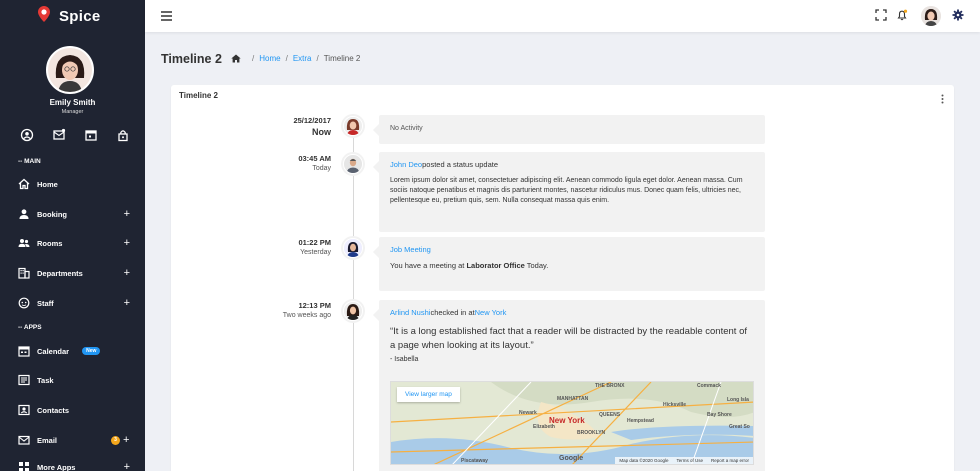  Describe the element at coordinates (80, 16) in the screenshot. I see `brand-name: Spice` at that location.